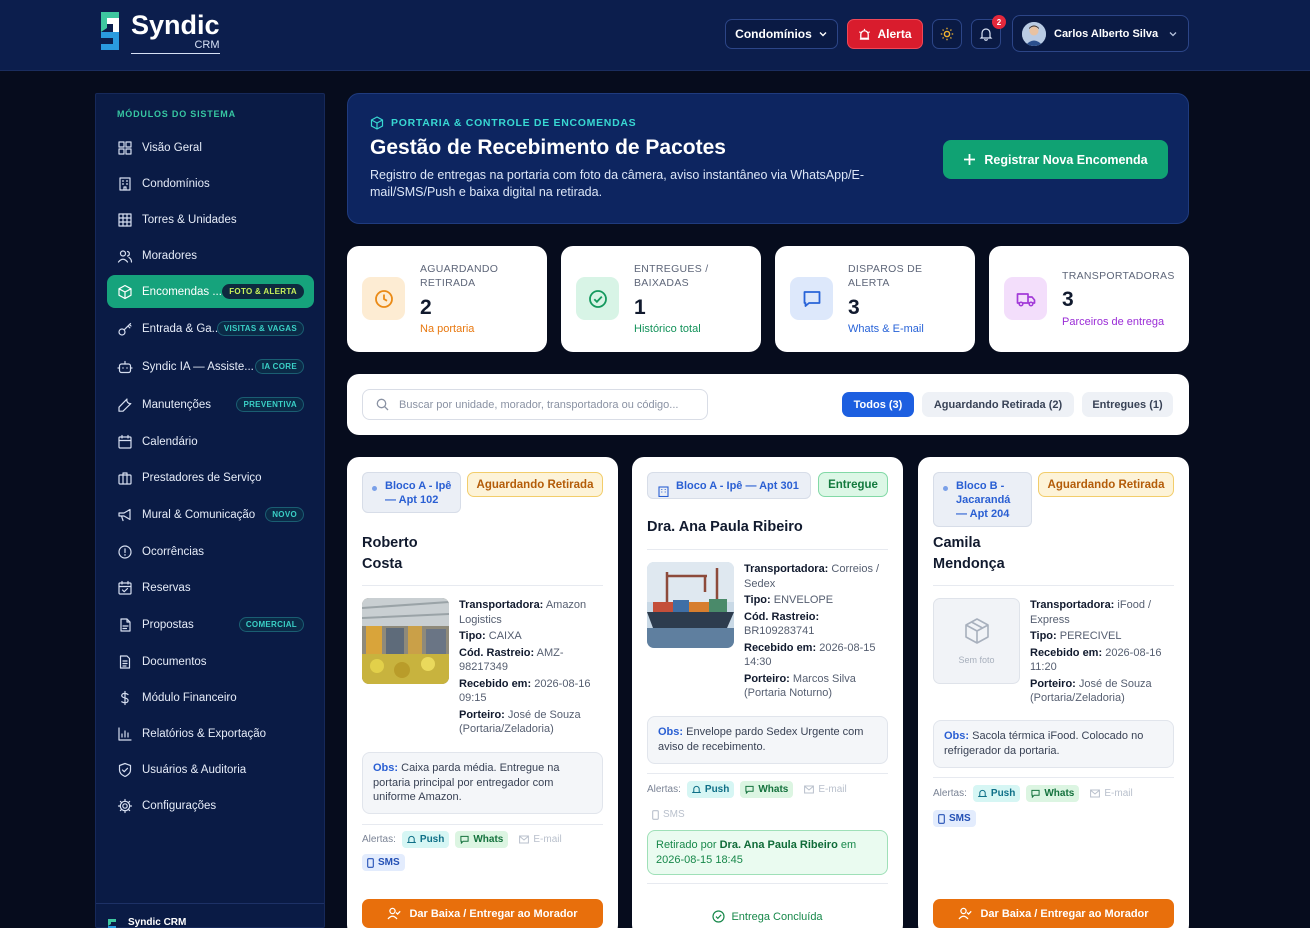 This screenshot has width=1310, height=928. I want to click on sidebar-item-building: Condomínios, so click(210, 183).